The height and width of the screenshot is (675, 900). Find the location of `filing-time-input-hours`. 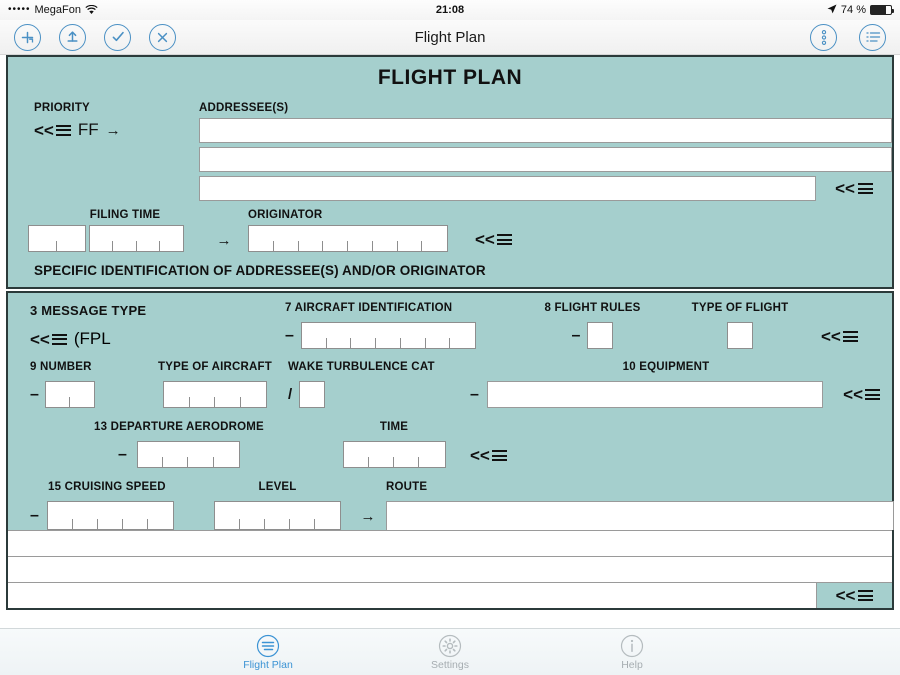

filing-time-input-hours is located at coordinates (57, 238).